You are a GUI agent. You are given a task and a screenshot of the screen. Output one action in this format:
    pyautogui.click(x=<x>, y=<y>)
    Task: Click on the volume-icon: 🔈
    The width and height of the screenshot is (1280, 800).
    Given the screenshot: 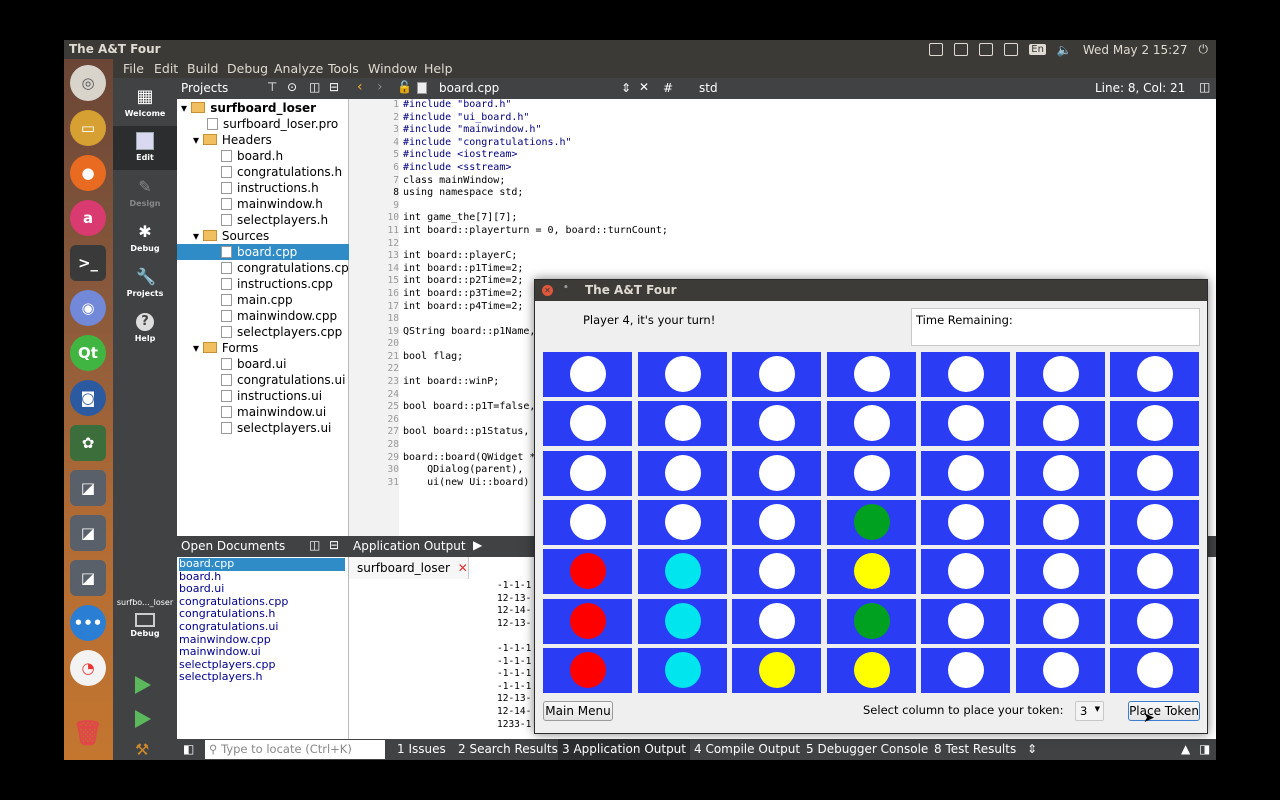 What is the action you would take?
    pyautogui.click(x=1064, y=50)
    